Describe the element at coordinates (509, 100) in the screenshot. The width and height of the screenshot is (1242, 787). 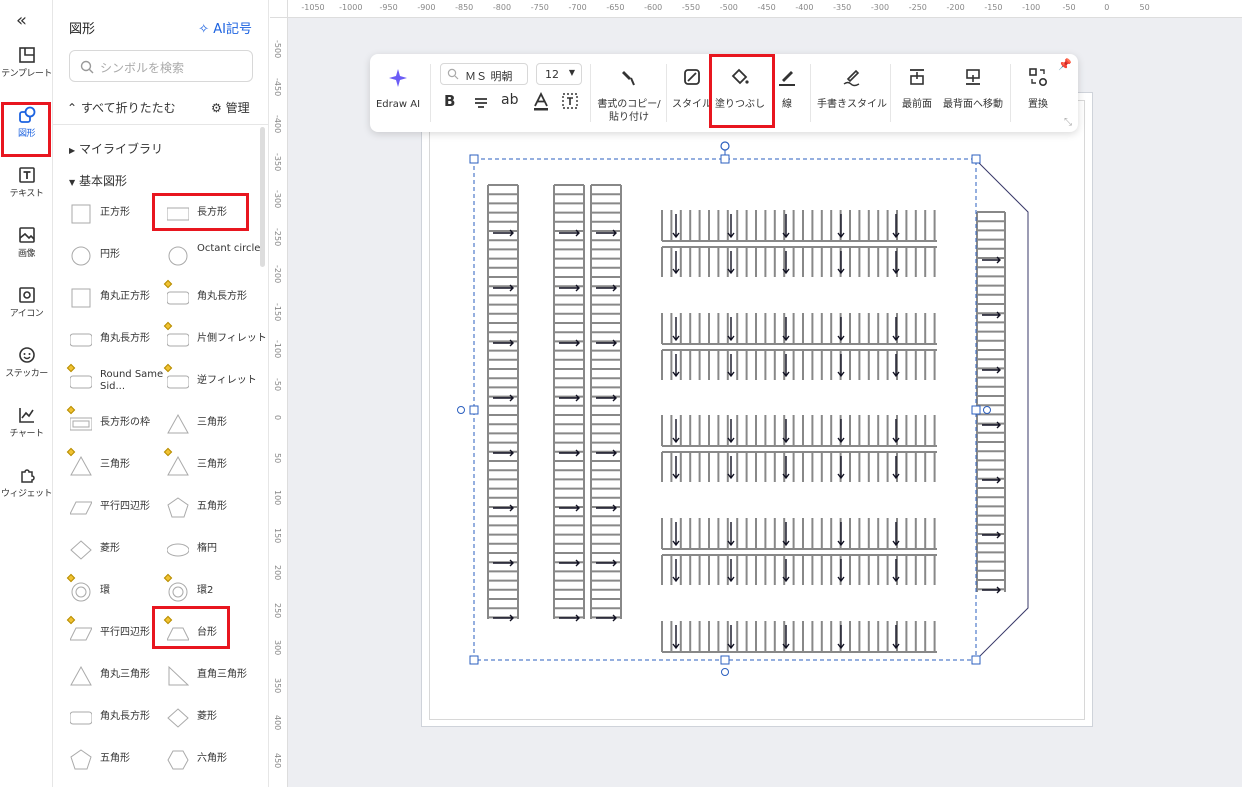
I see `font-case-button: ab` at that location.